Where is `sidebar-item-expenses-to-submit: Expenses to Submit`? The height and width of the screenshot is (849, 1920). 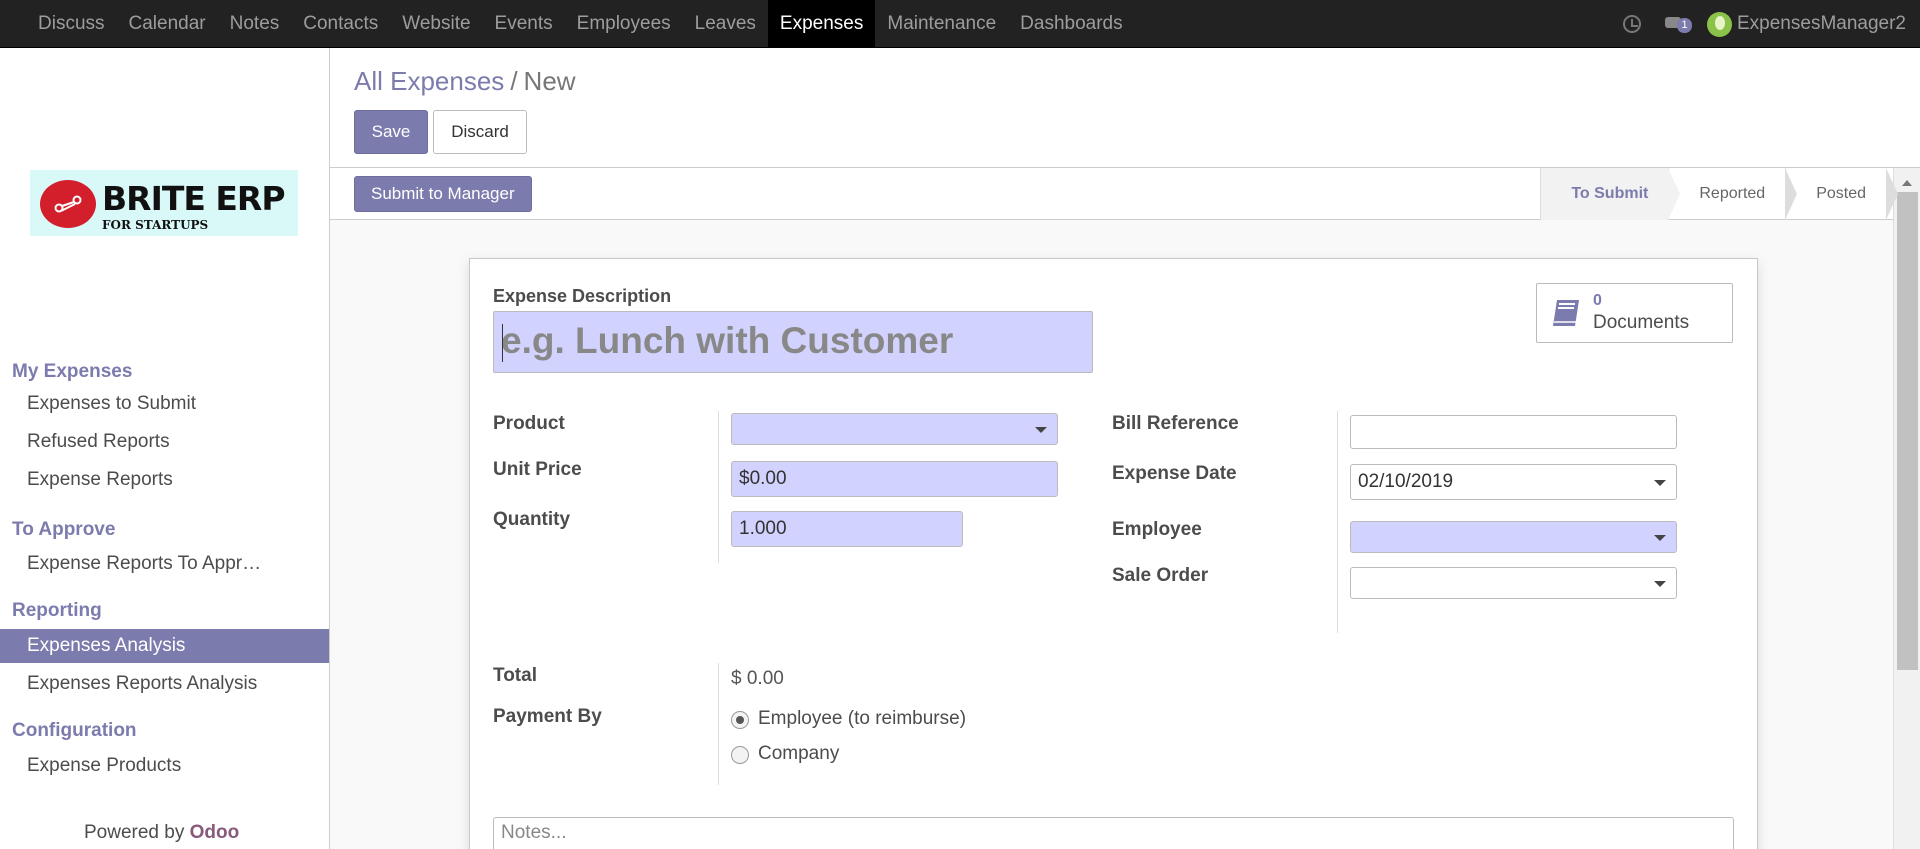 sidebar-item-expenses-to-submit: Expenses to Submit is located at coordinates (164, 404).